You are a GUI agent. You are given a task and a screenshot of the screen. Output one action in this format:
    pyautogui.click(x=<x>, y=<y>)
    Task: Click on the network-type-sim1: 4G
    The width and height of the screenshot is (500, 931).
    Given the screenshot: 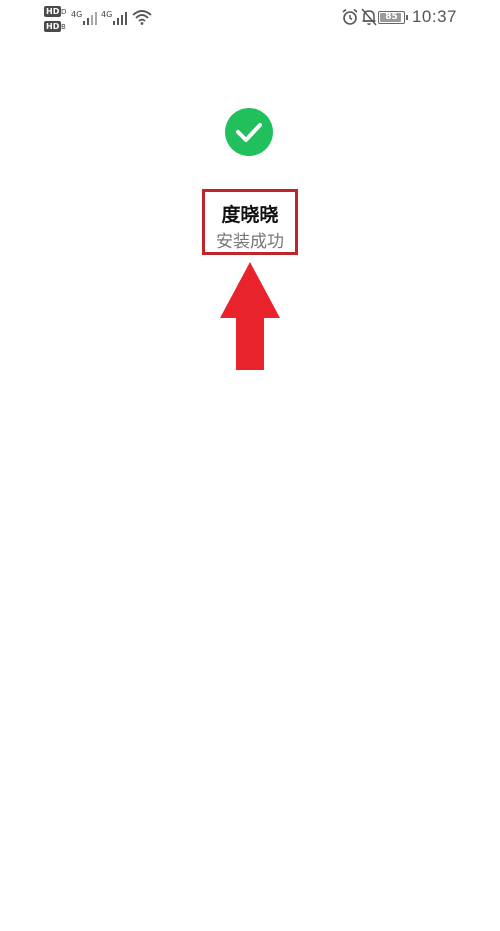 What is the action you would take?
    pyautogui.click(x=77, y=14)
    